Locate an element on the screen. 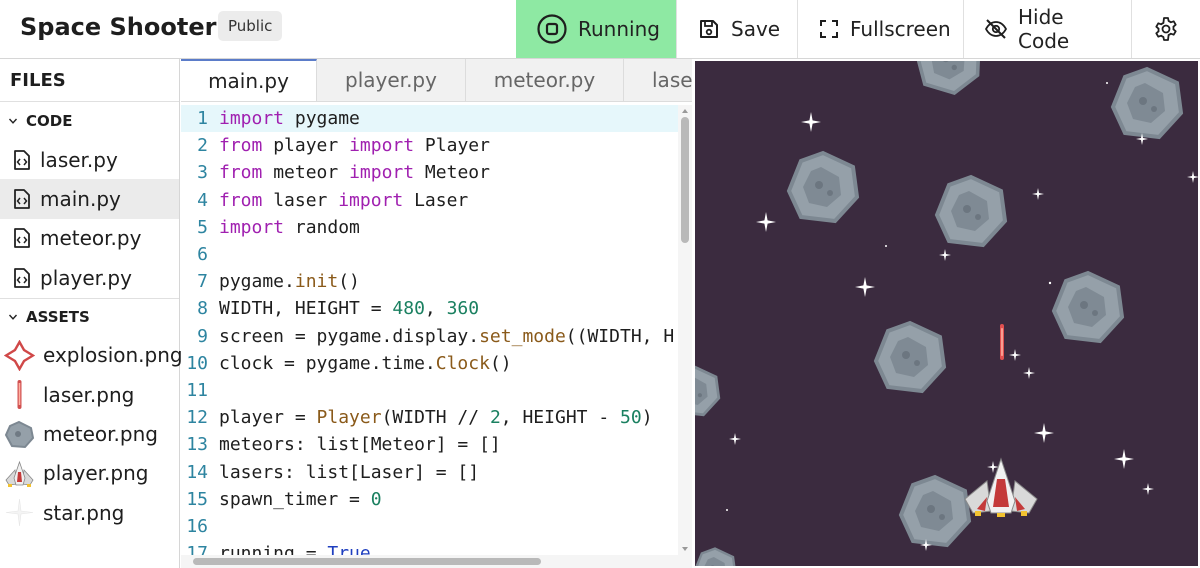 Image resolution: width=1200 pixels, height=568 pixels. code-line: 1 import pygame is located at coordinates (429, 119).